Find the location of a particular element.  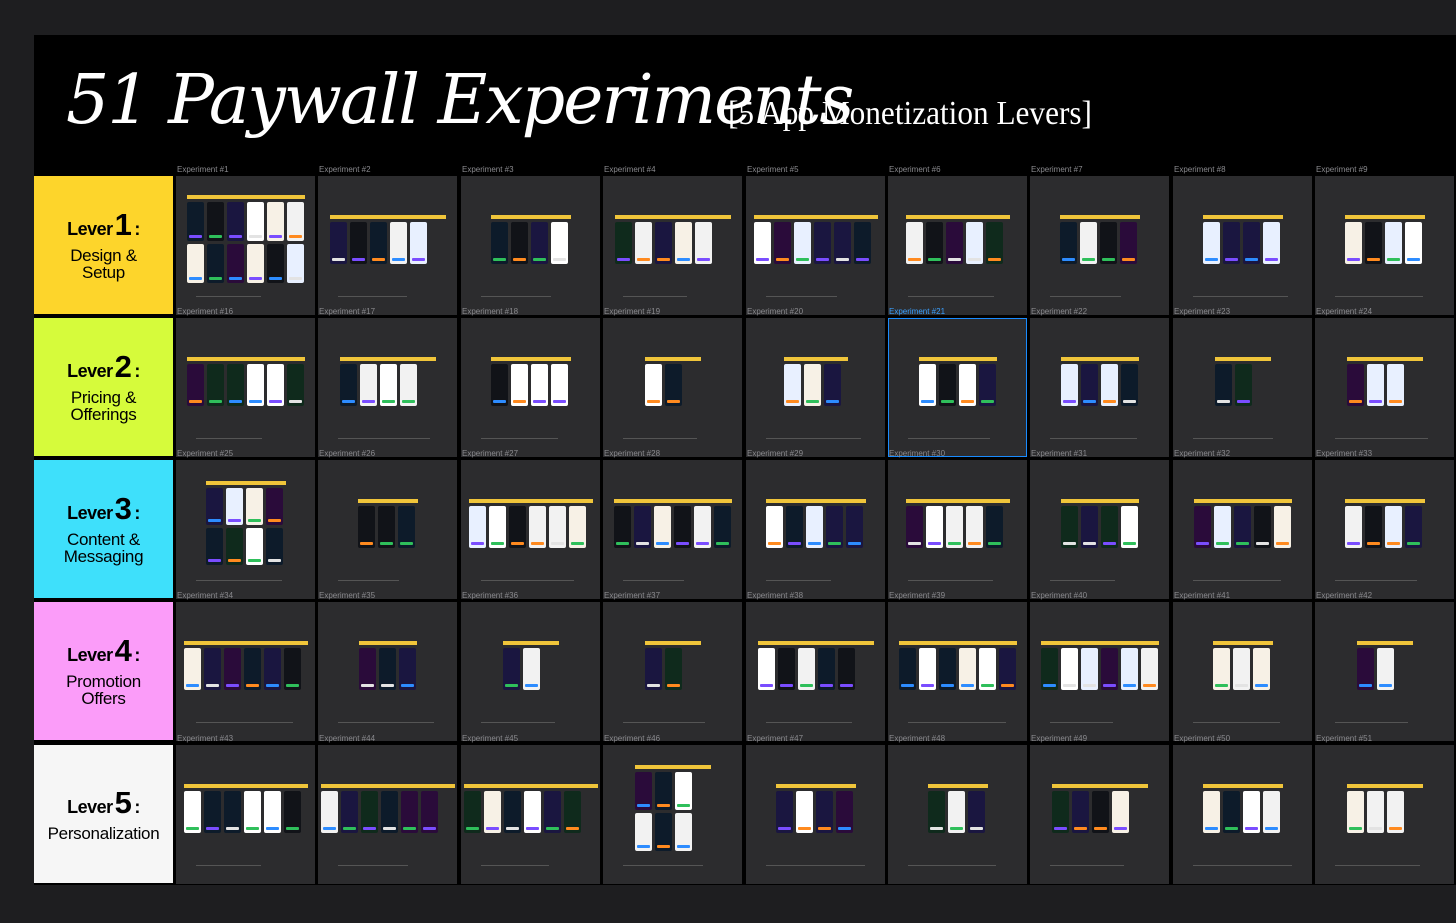

experiment-label: Experiment #18 is located at coordinates (490, 311).